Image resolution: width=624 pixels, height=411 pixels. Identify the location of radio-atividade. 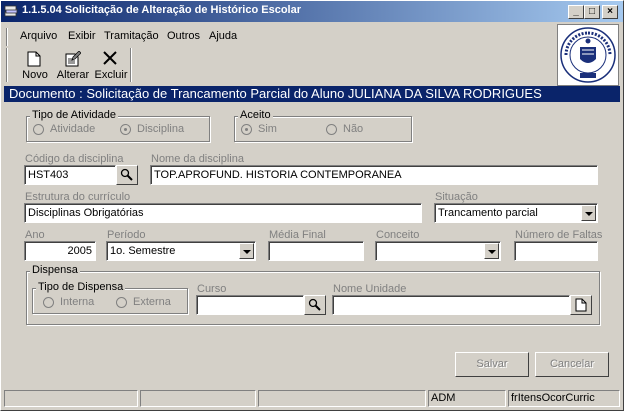
(38, 129).